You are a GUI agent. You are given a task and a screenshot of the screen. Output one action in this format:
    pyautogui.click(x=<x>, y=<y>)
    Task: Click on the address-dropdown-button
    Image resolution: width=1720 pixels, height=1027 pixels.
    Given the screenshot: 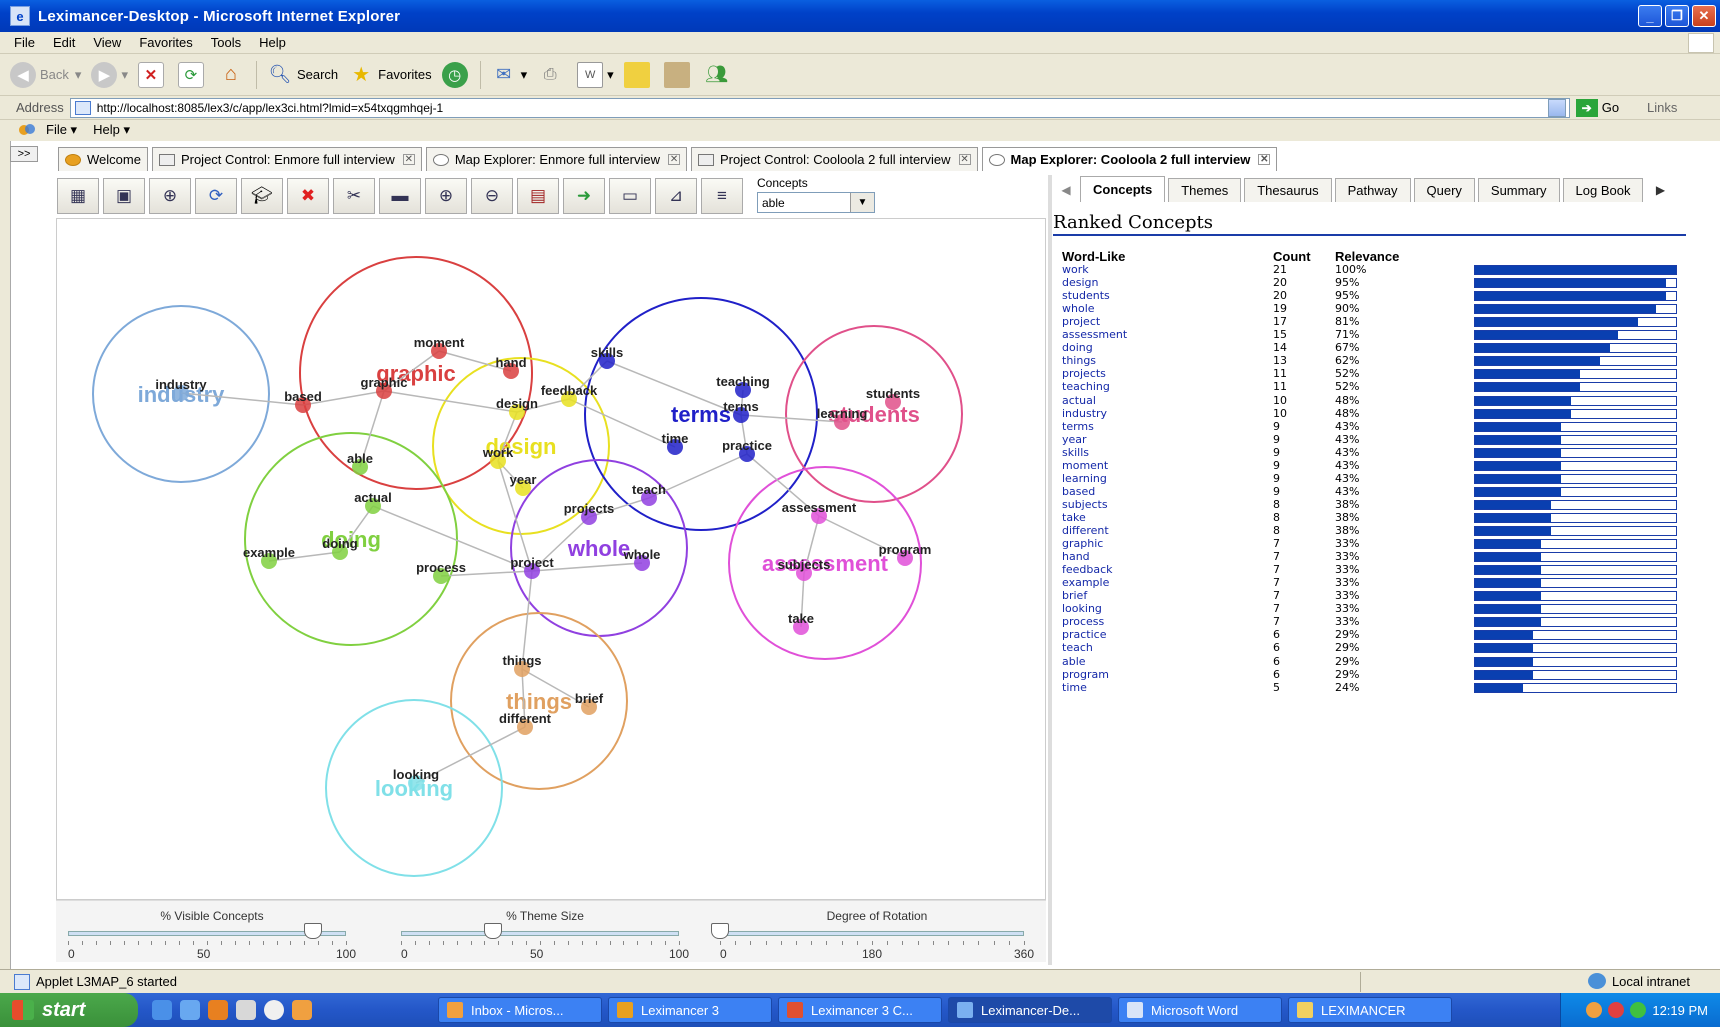 What is the action you would take?
    pyautogui.click(x=1556, y=107)
    